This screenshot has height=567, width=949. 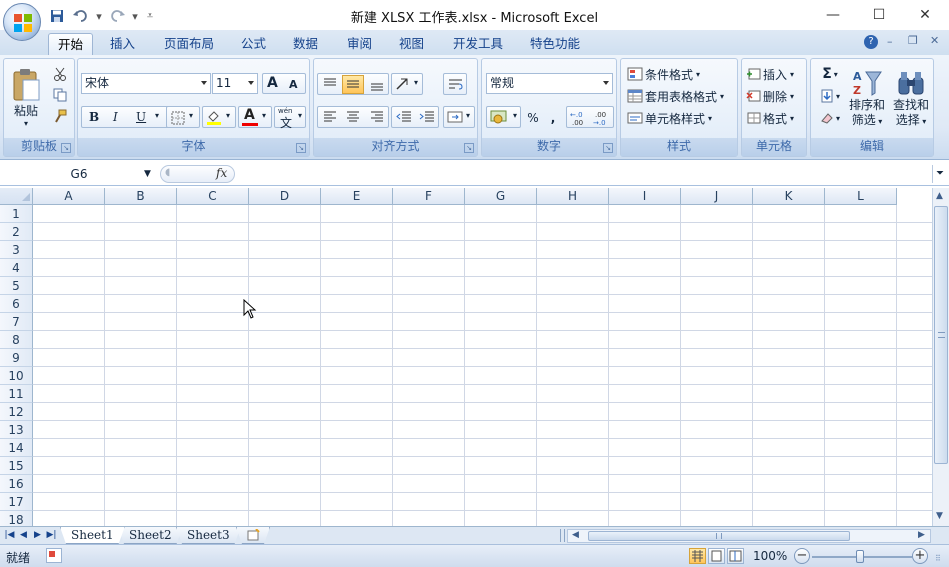 What do you see at coordinates (60, 74) in the screenshot?
I see `cut-icon` at bounding box center [60, 74].